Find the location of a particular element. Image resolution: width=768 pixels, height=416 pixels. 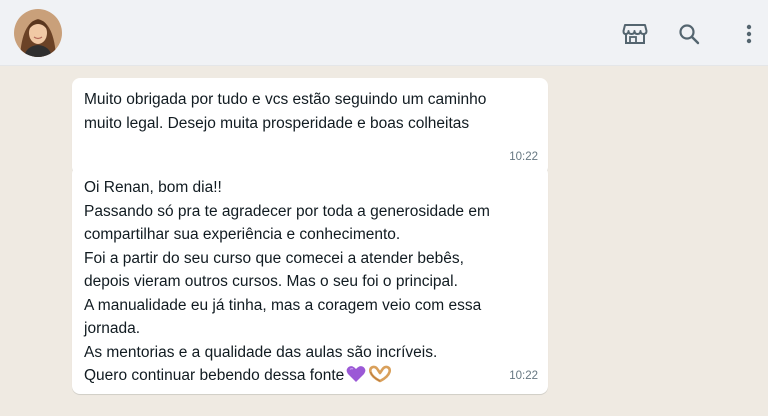

search-icon is located at coordinates (689, 34).